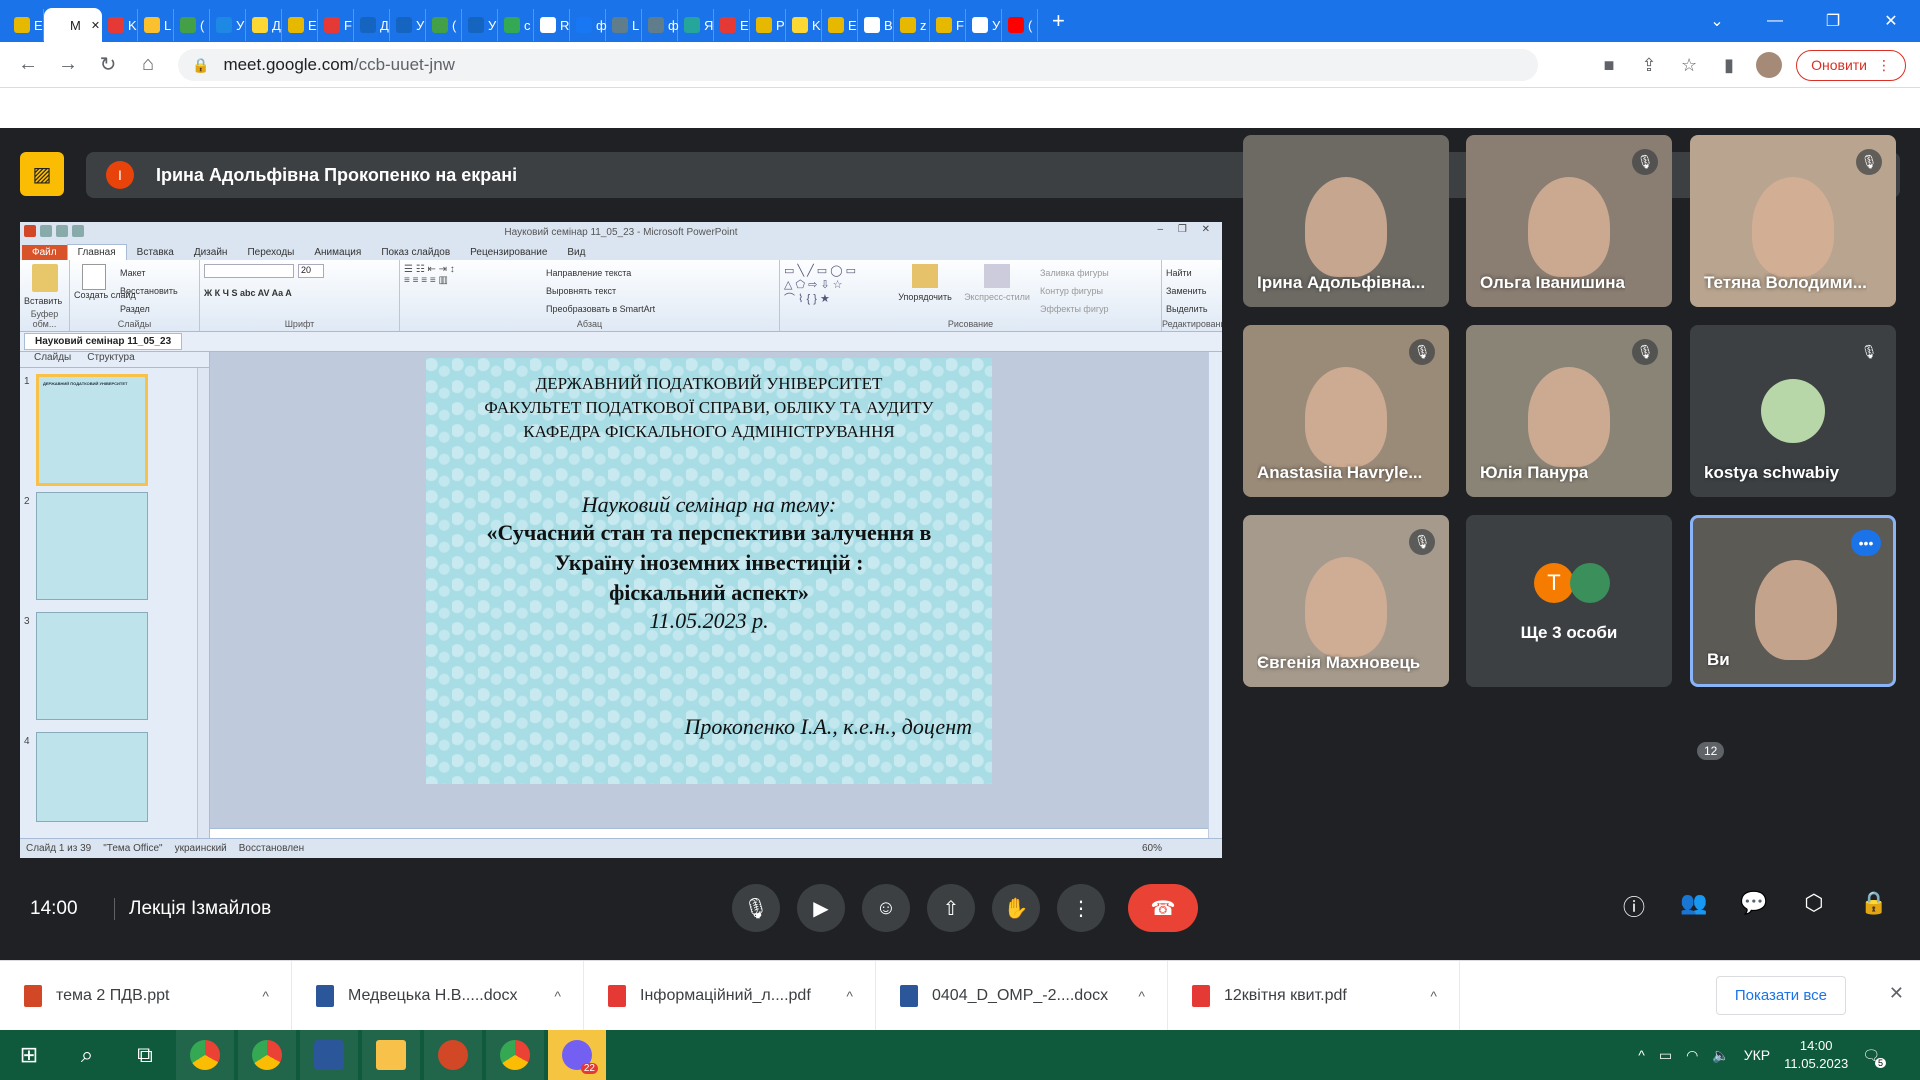 The width and height of the screenshot is (1920, 1080). I want to click on more-options-icon: ⋮, so click(1081, 908).